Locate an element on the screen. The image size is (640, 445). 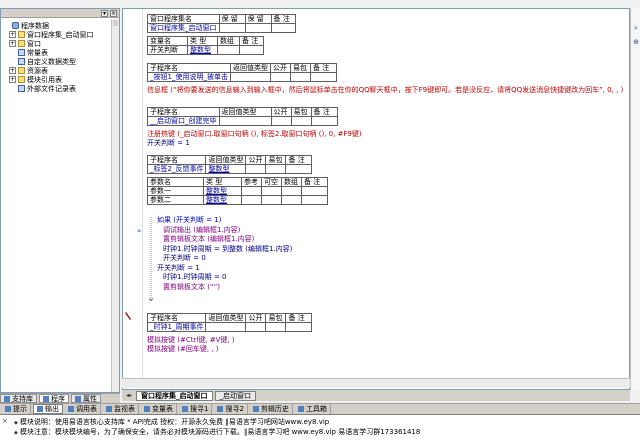
sub3-return-type: 整数型 is located at coordinates (226, 169).